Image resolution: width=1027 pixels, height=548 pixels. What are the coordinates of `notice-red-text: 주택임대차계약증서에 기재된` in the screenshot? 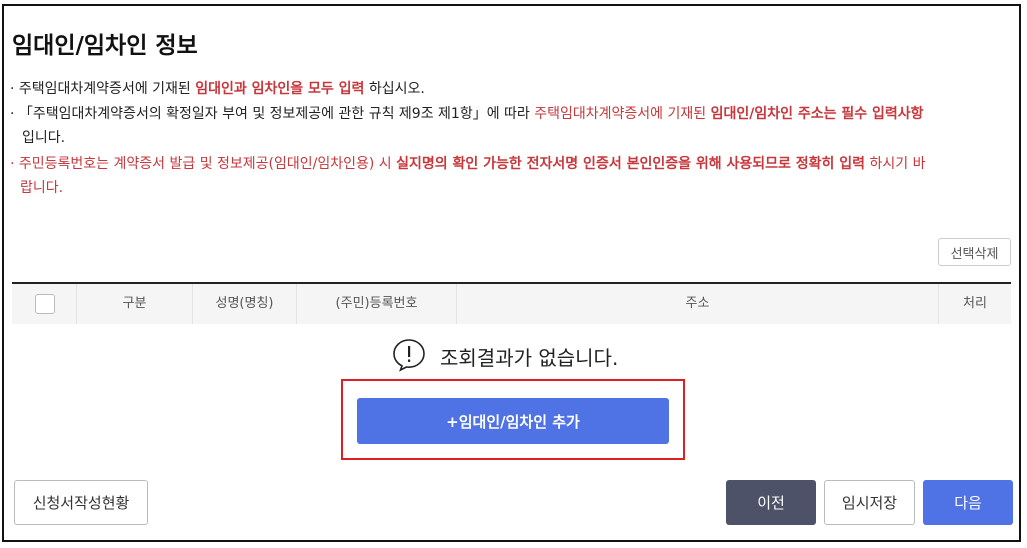 It's located at (622, 114).